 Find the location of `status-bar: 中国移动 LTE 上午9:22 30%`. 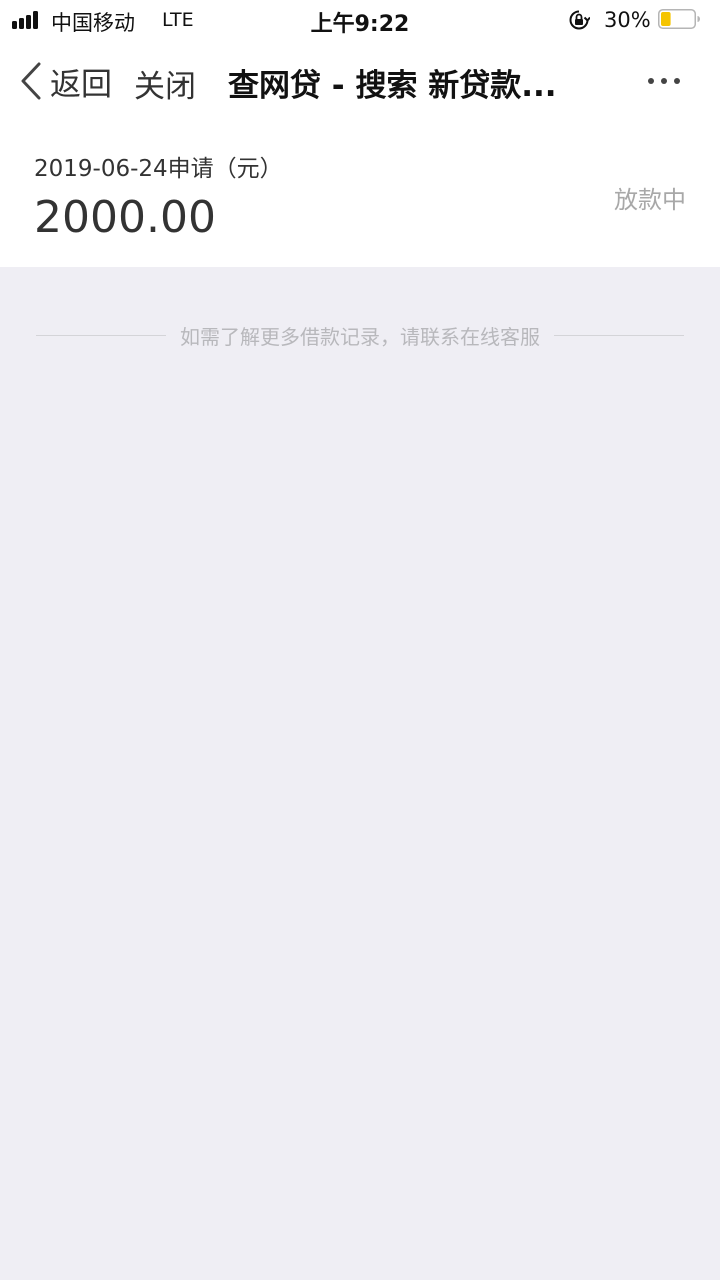

status-bar: 中国移动 LTE 上午9:22 30% is located at coordinates (360, 20).